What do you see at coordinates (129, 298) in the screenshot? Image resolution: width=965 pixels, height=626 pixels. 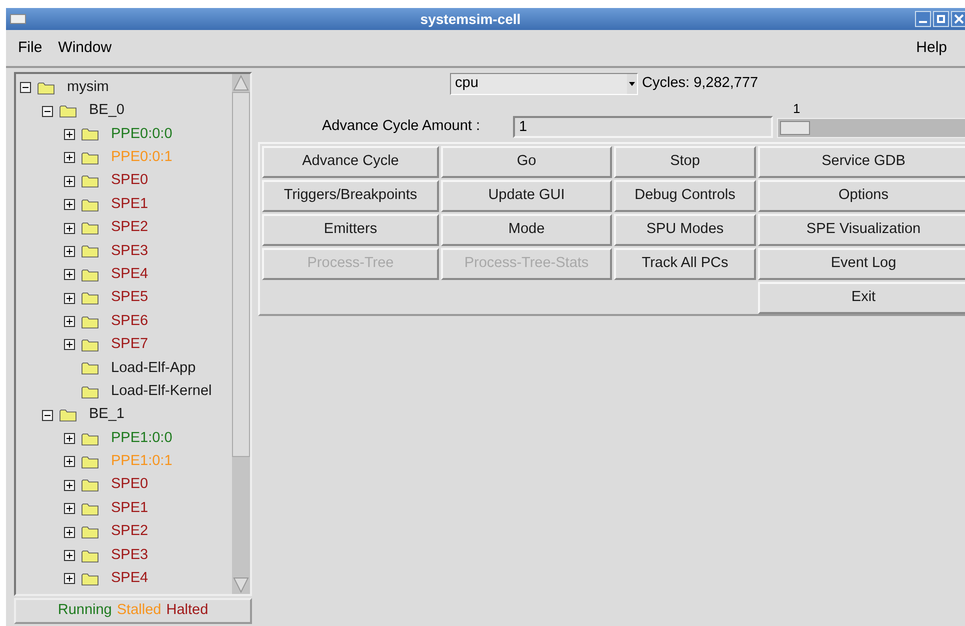 I see `tree-item: SPE5` at bounding box center [129, 298].